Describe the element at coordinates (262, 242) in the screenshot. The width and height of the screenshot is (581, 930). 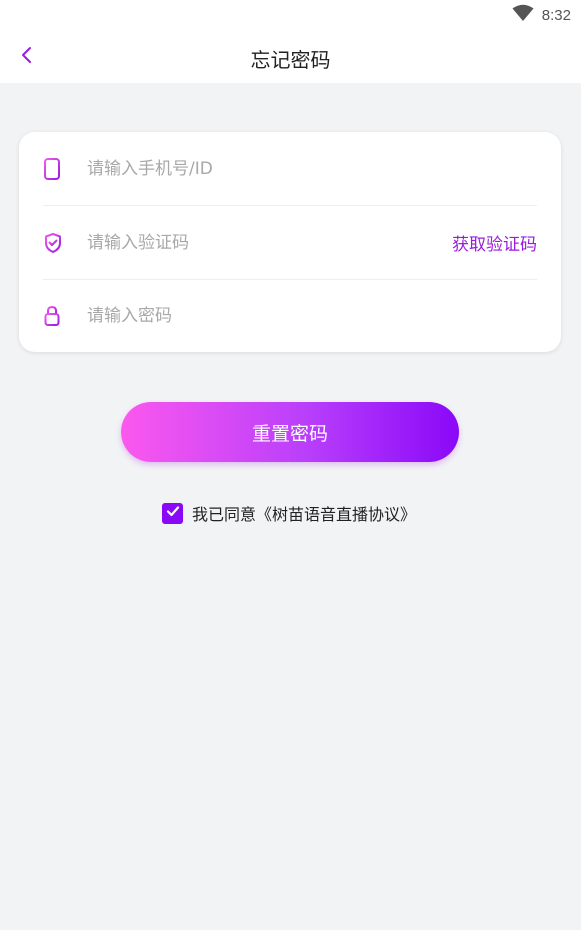
I see `verification-code-input` at that location.